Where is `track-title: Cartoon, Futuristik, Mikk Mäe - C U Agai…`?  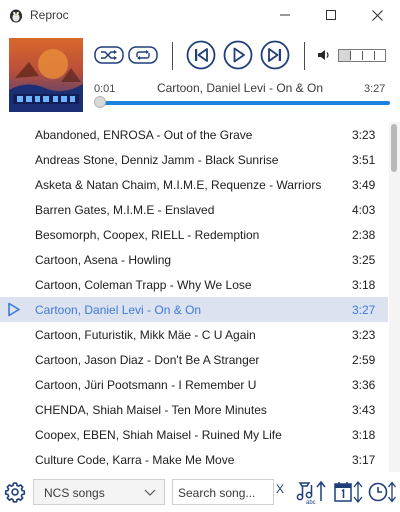
track-title: Cartoon, Futuristik, Mikk Mäe - C U Agai… is located at coordinates (145, 335).